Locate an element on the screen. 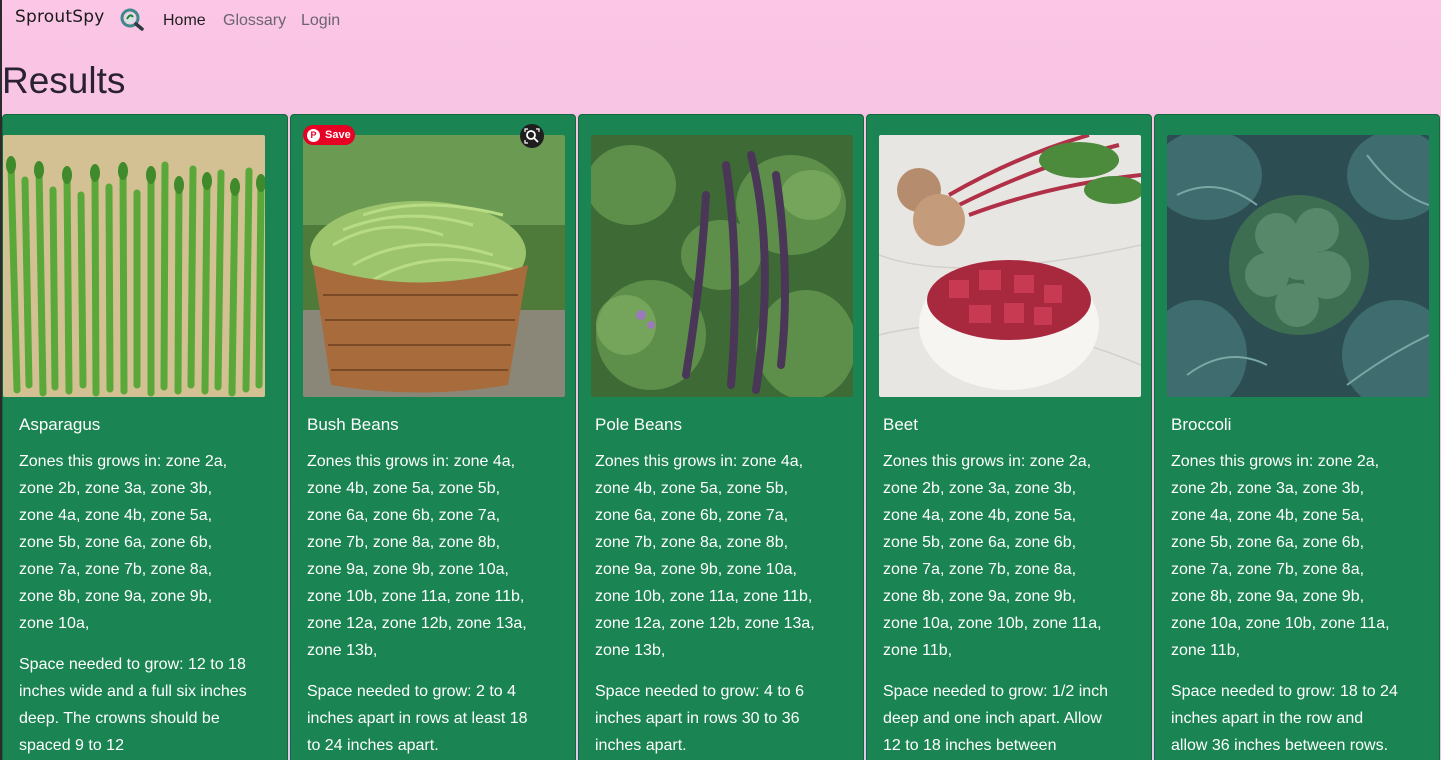  pinterest-save-button: P Save is located at coordinates (329, 135).